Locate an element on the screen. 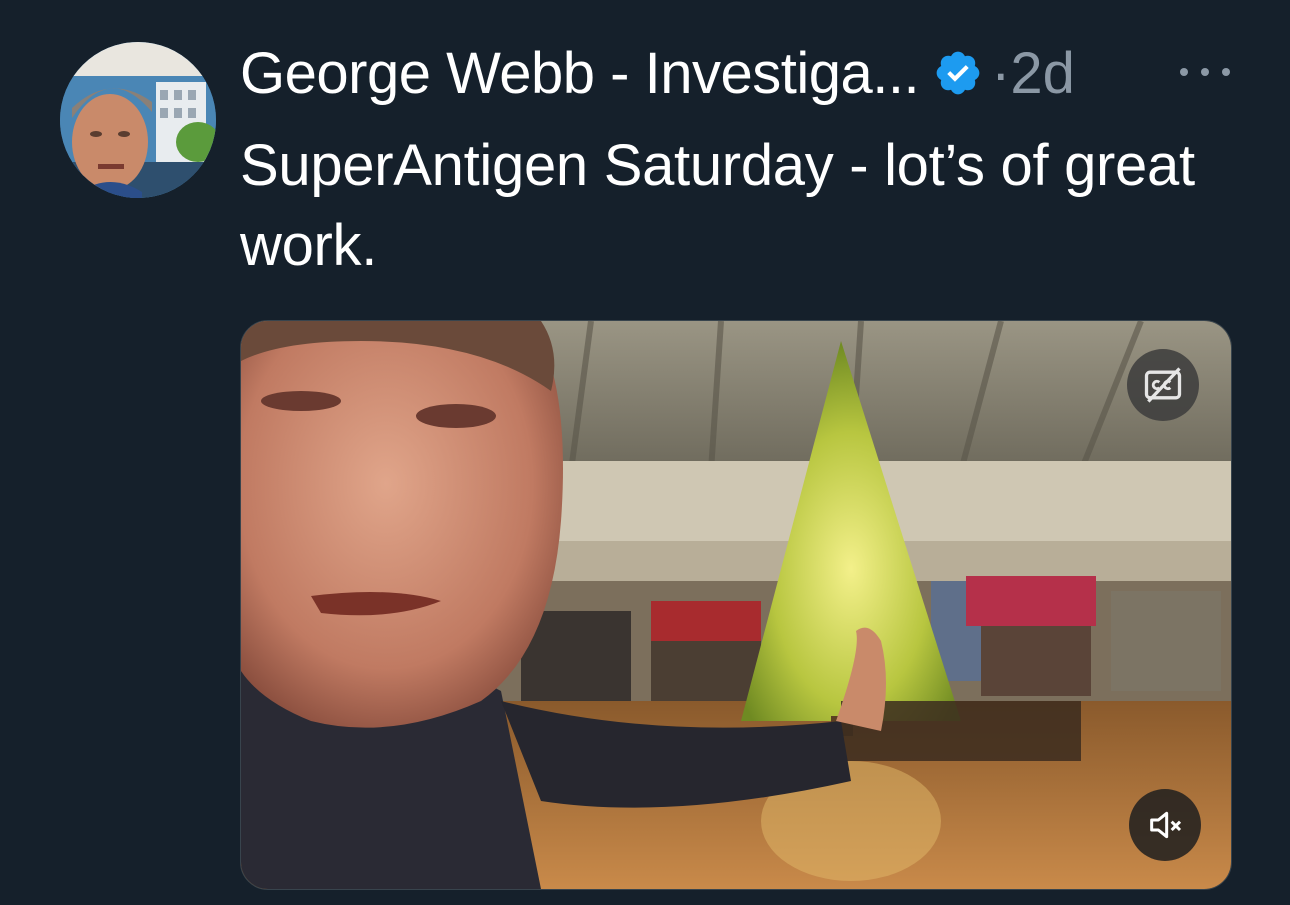  more-options-icon is located at coordinates (1205, 72).